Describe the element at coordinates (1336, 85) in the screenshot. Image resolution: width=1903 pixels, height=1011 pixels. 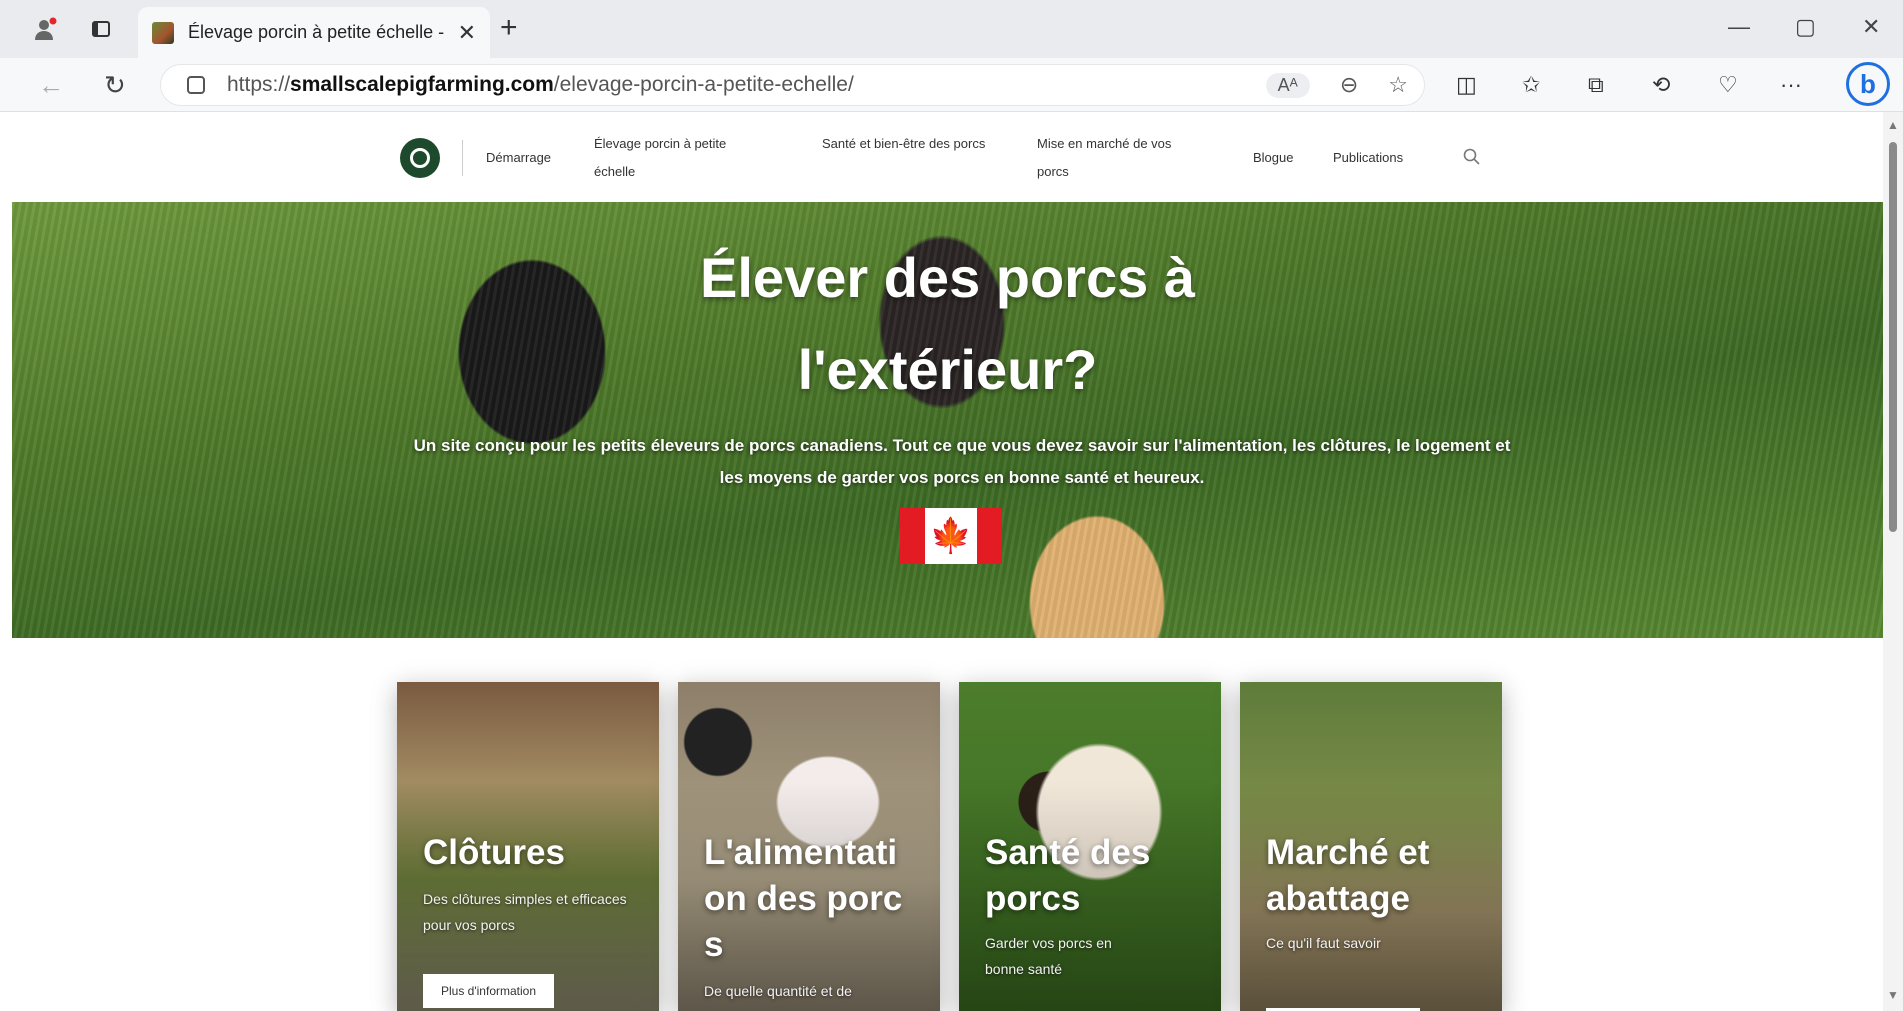
I see `address-bar-actions: Aᴬ ⊖ ☆` at that location.